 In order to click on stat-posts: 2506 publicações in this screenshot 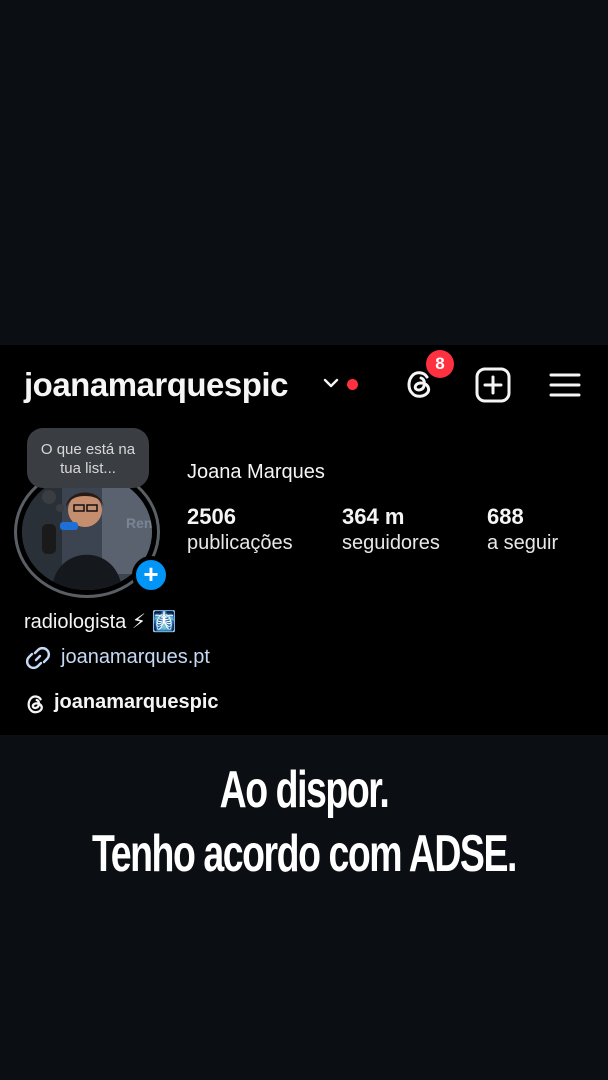, I will do `click(240, 529)`.